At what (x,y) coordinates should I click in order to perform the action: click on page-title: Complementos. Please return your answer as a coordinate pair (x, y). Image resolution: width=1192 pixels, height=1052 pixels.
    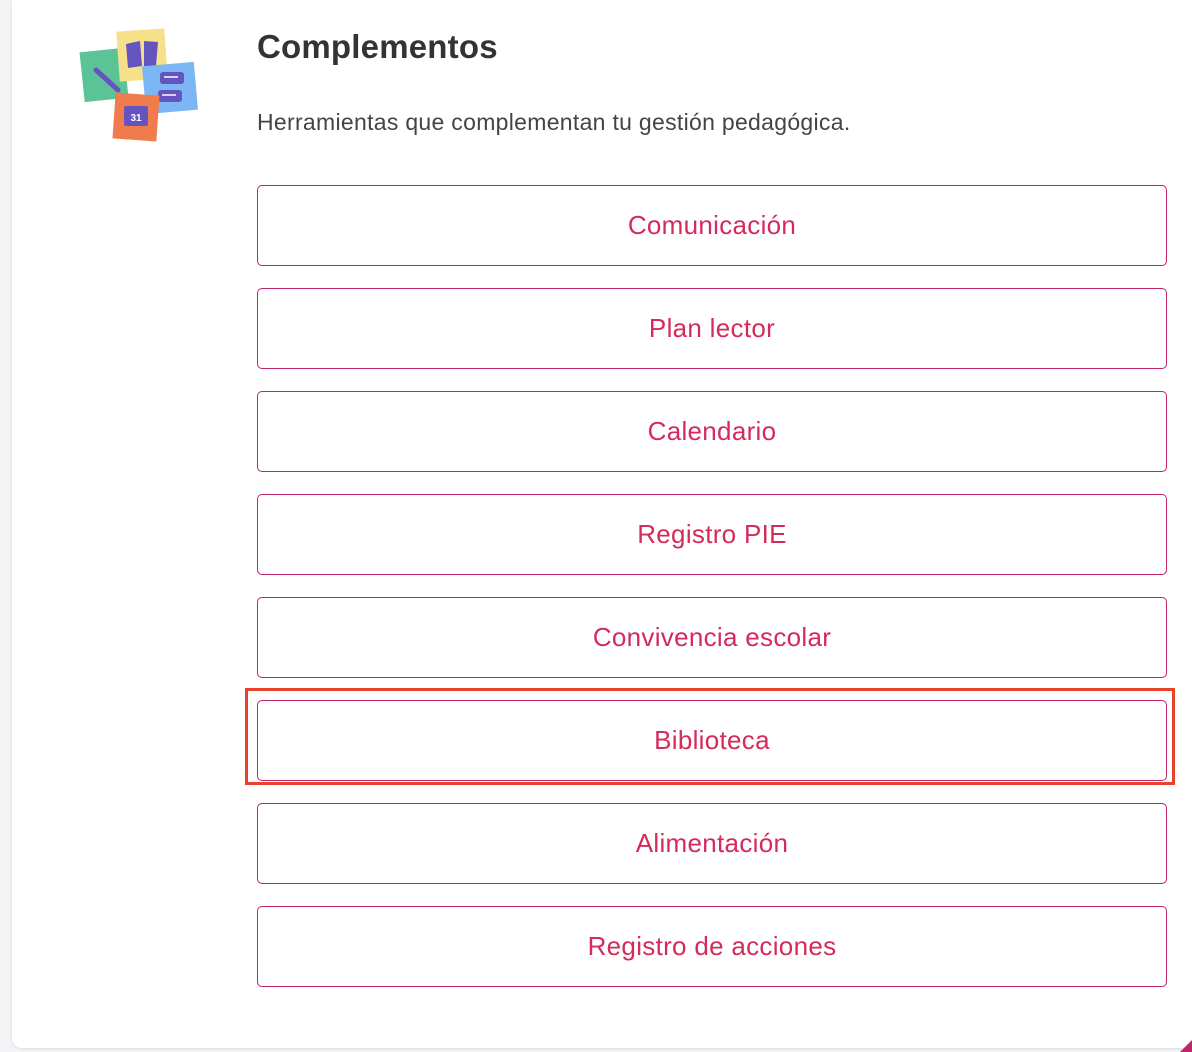
    Looking at the image, I should click on (377, 46).